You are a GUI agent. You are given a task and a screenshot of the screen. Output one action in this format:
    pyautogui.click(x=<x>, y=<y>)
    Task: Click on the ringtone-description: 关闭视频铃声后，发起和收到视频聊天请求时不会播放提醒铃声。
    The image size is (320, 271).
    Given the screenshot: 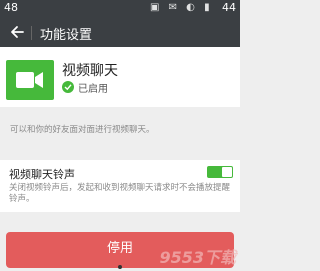 What is the action you would take?
    pyautogui.click(x=120, y=193)
    